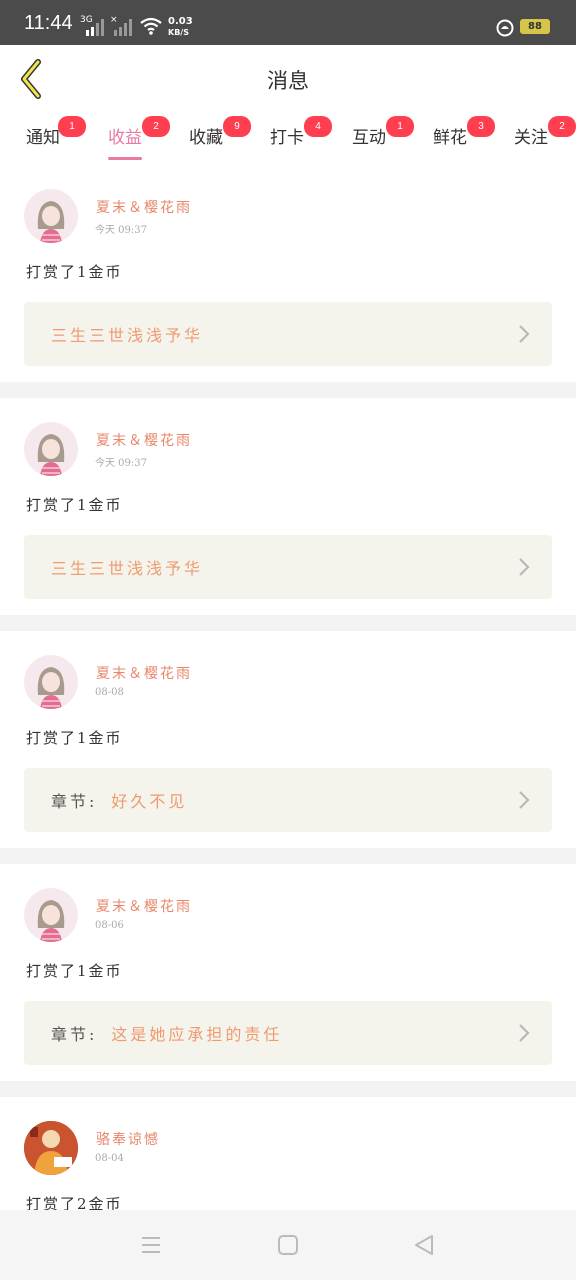 This screenshot has width=576, height=1280. Describe the element at coordinates (43, 138) in the screenshot. I see `tab-label: 通知` at that location.